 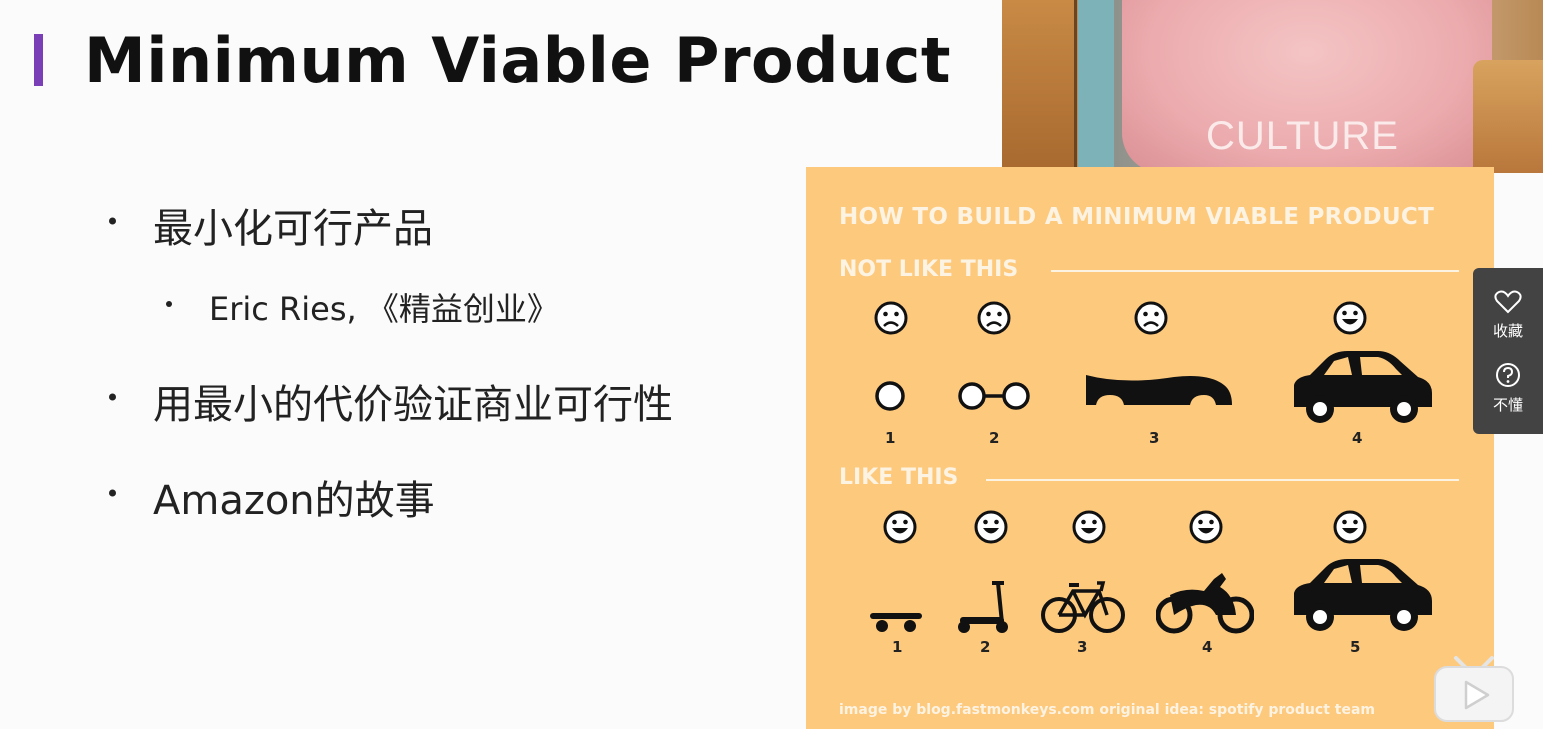 I want to click on title-accent-bar, so click(x=38, y=60).